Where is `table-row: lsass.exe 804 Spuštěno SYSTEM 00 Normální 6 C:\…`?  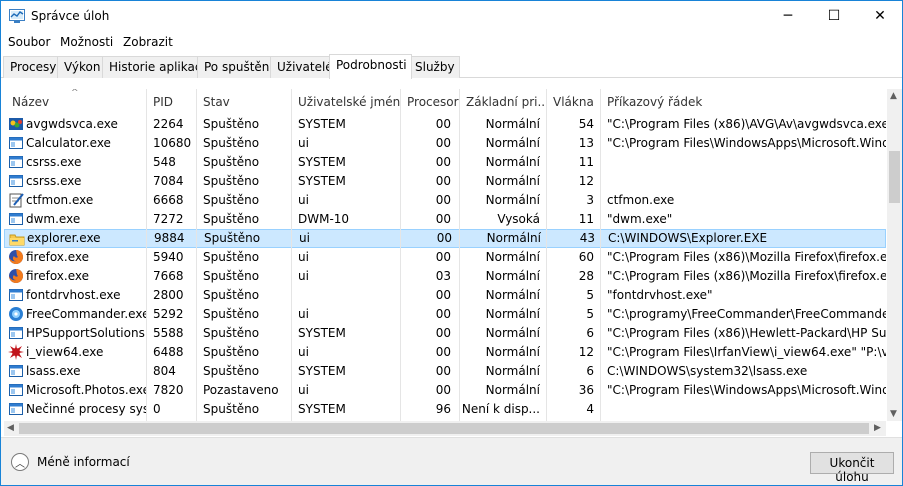 table-row: lsass.exe 804 Spuštěno SYSTEM 00 Normální 6 C:\… is located at coordinates (445, 371).